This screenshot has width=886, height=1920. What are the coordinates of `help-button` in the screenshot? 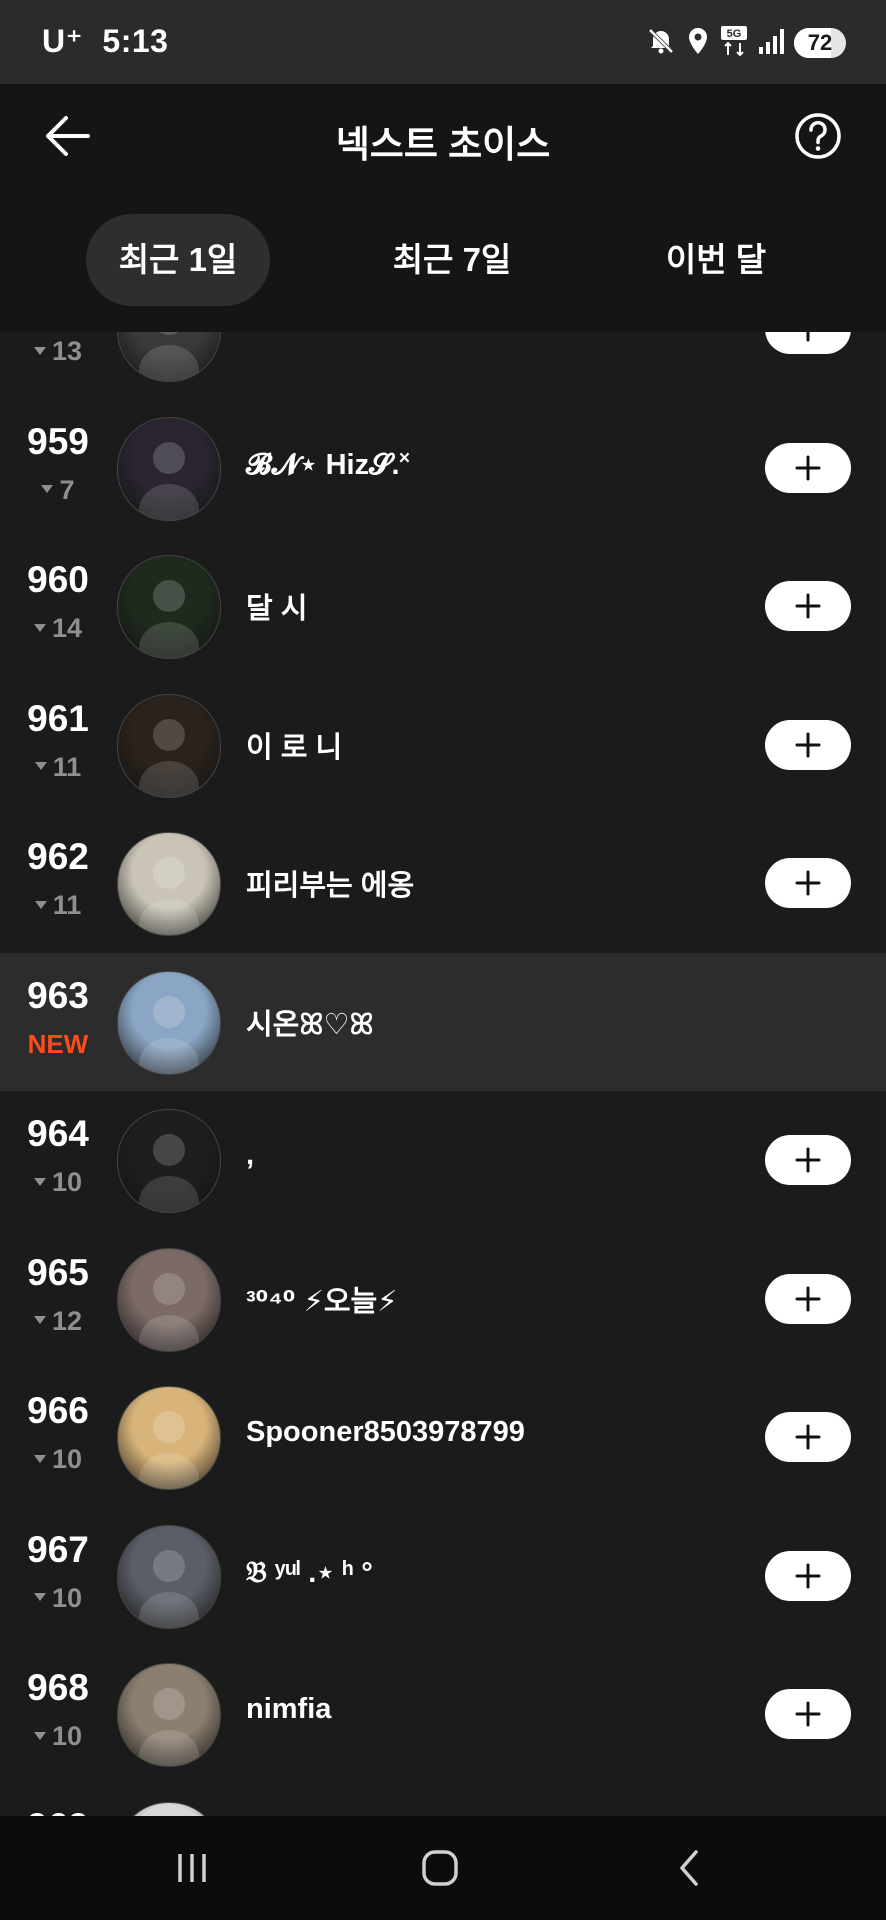 It's located at (818, 136).